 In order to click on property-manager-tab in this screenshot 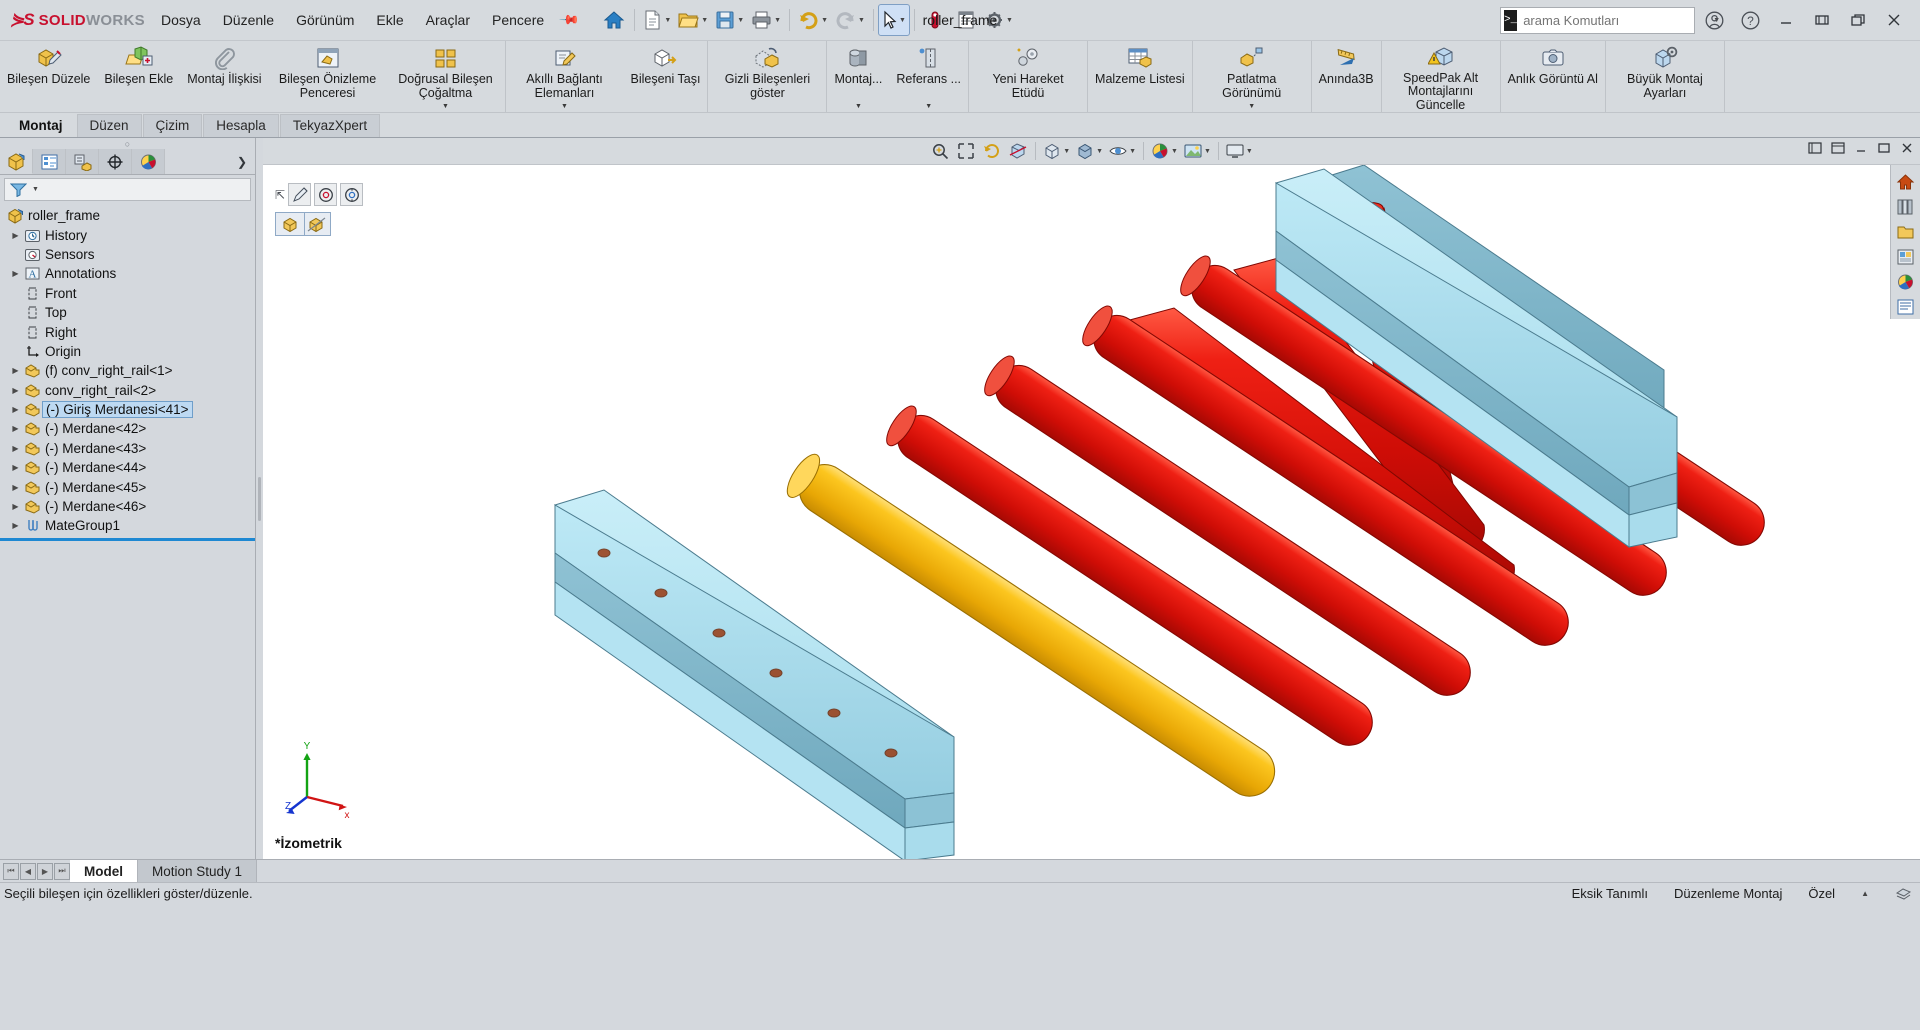, I will do `click(49, 161)`.